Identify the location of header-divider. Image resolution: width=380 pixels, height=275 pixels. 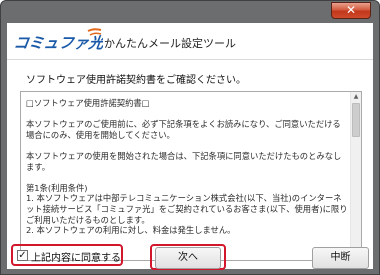
(190, 59).